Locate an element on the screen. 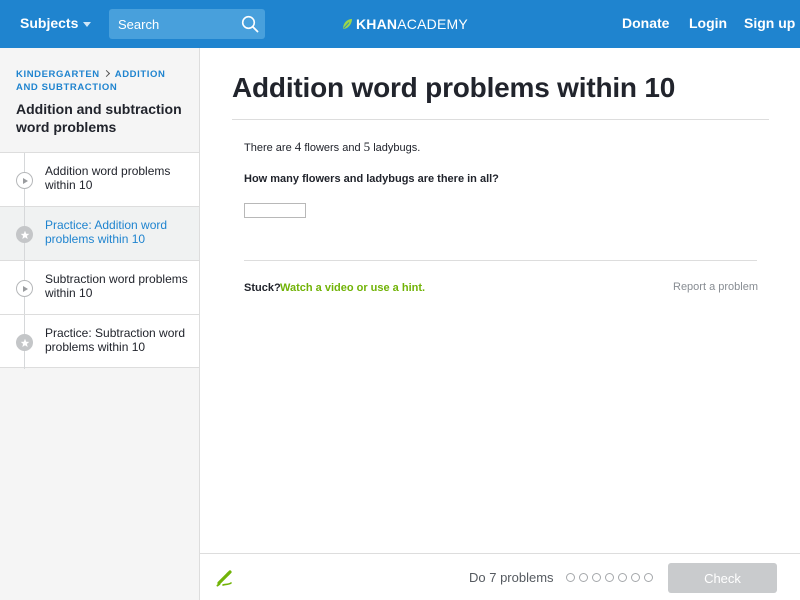 This screenshot has width=800, height=600. flowers-count: 4 is located at coordinates (298, 146).